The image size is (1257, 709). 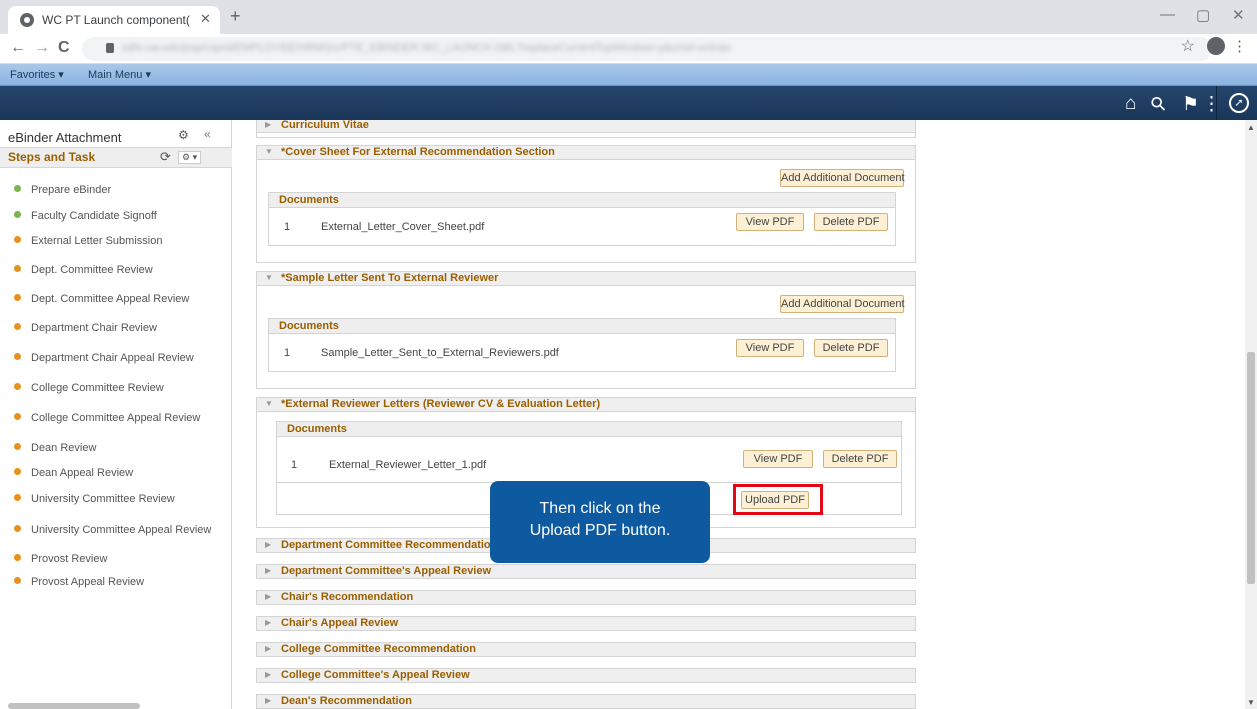 What do you see at coordinates (17, 188) in the screenshot?
I see `complete-status-icon` at bounding box center [17, 188].